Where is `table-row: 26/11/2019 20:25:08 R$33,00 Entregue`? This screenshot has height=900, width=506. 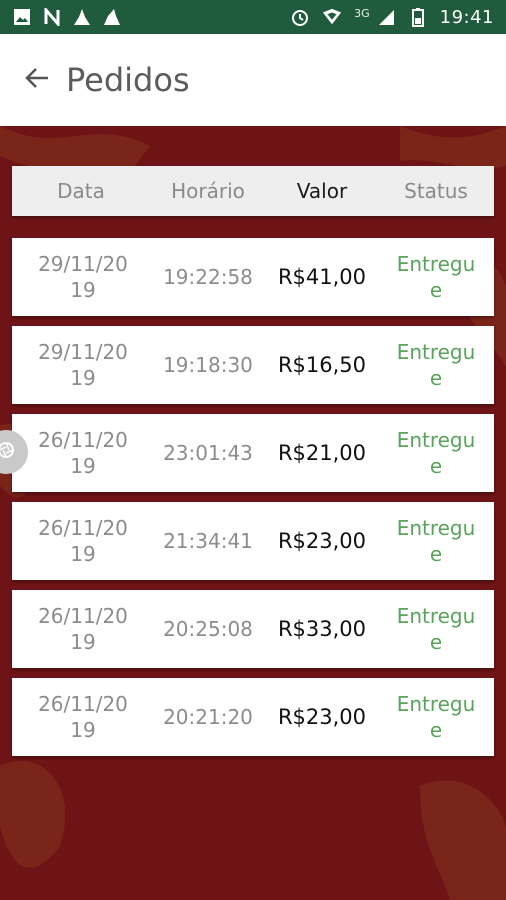
table-row: 26/11/2019 20:25:08 R$33,00 Entregue is located at coordinates (253, 629).